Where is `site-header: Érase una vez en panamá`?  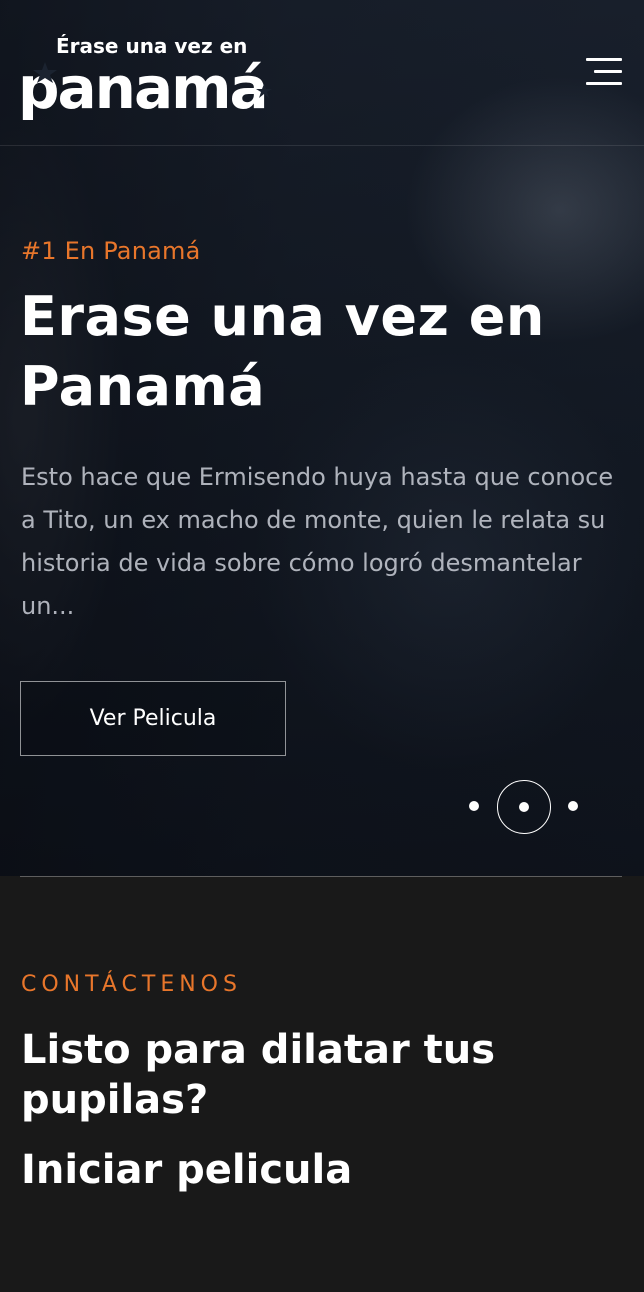 site-header: Érase una vez en panamá is located at coordinates (322, 73).